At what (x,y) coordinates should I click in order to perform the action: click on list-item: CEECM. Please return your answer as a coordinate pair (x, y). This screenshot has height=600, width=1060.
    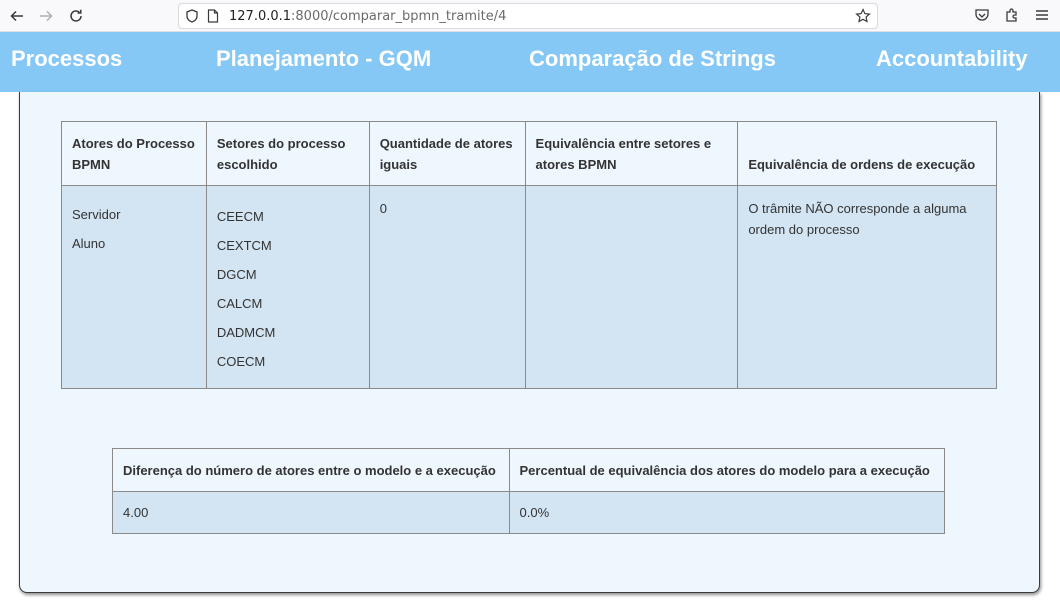
    Looking at the image, I should click on (240, 216).